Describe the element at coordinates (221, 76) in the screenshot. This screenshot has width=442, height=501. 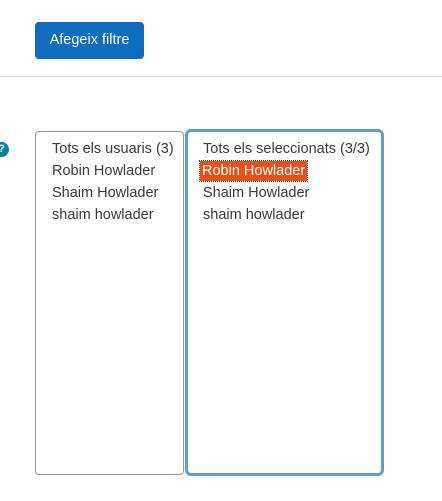
I see `divider` at that location.